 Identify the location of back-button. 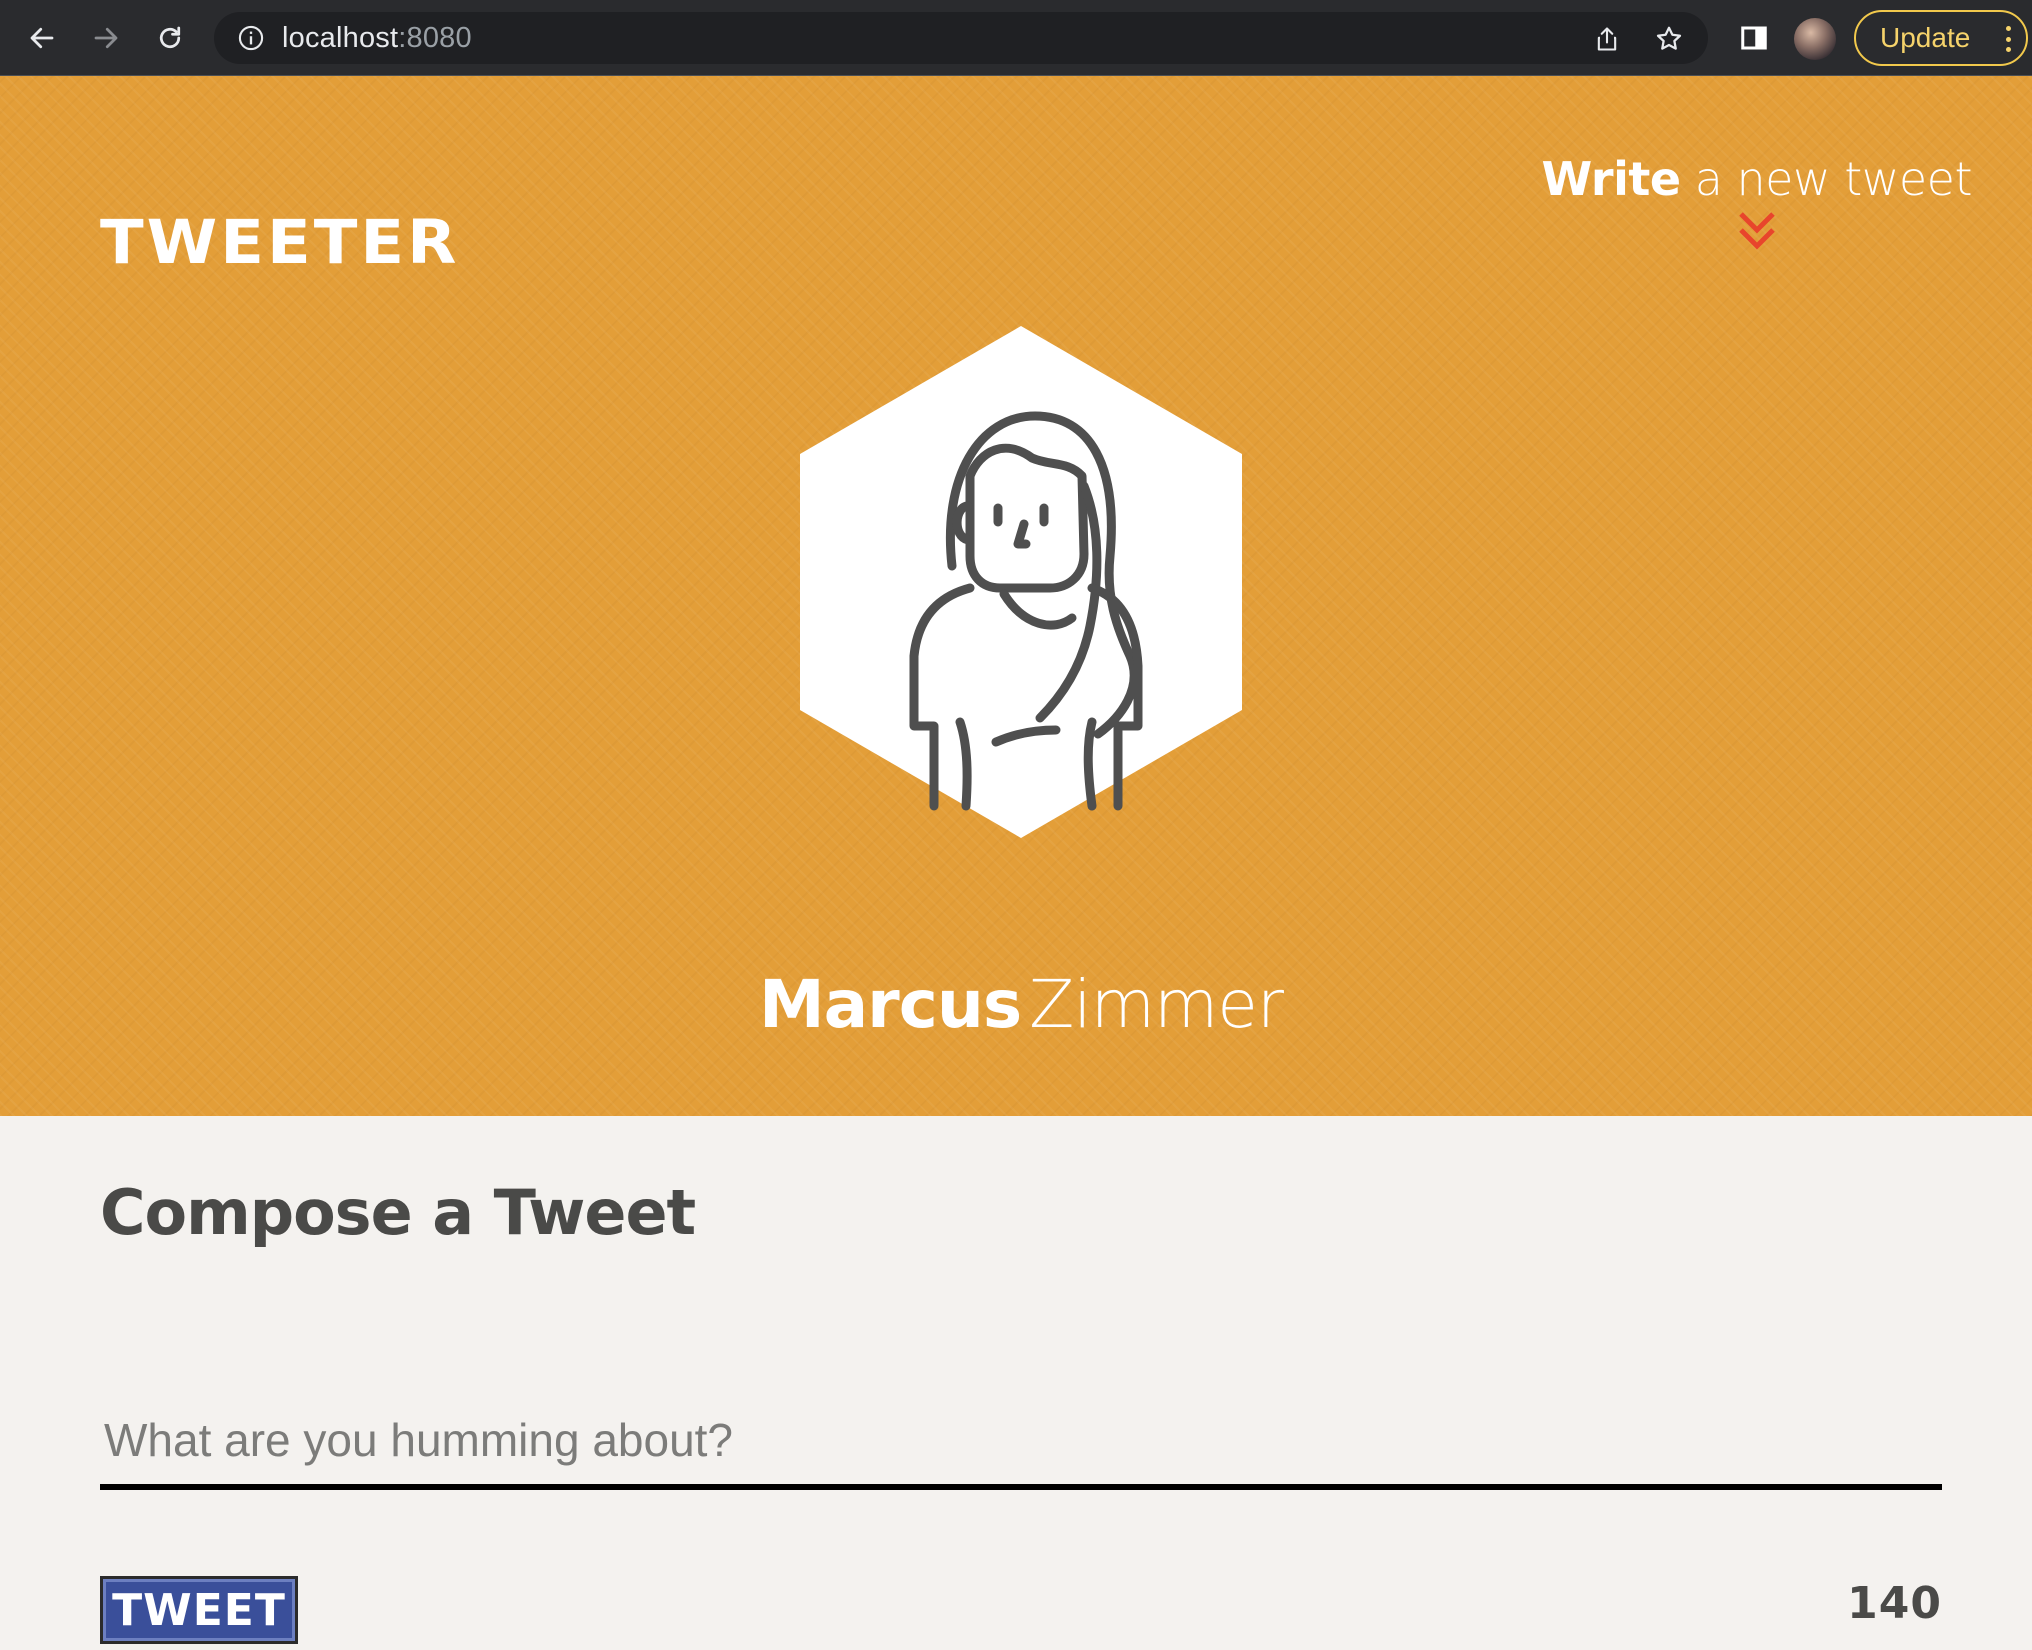
(42, 38).